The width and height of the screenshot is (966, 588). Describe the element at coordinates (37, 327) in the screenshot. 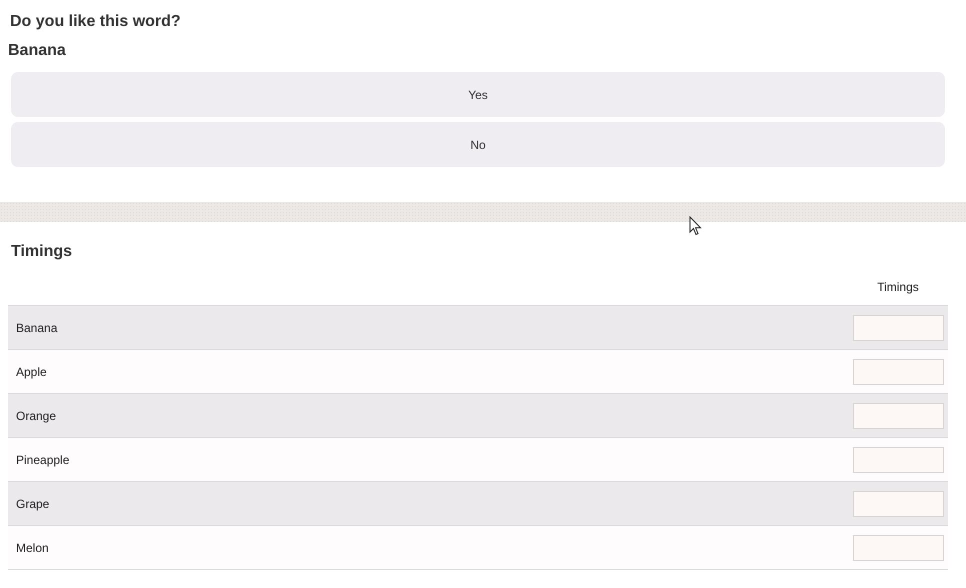

I see `row-label: Banana` at that location.